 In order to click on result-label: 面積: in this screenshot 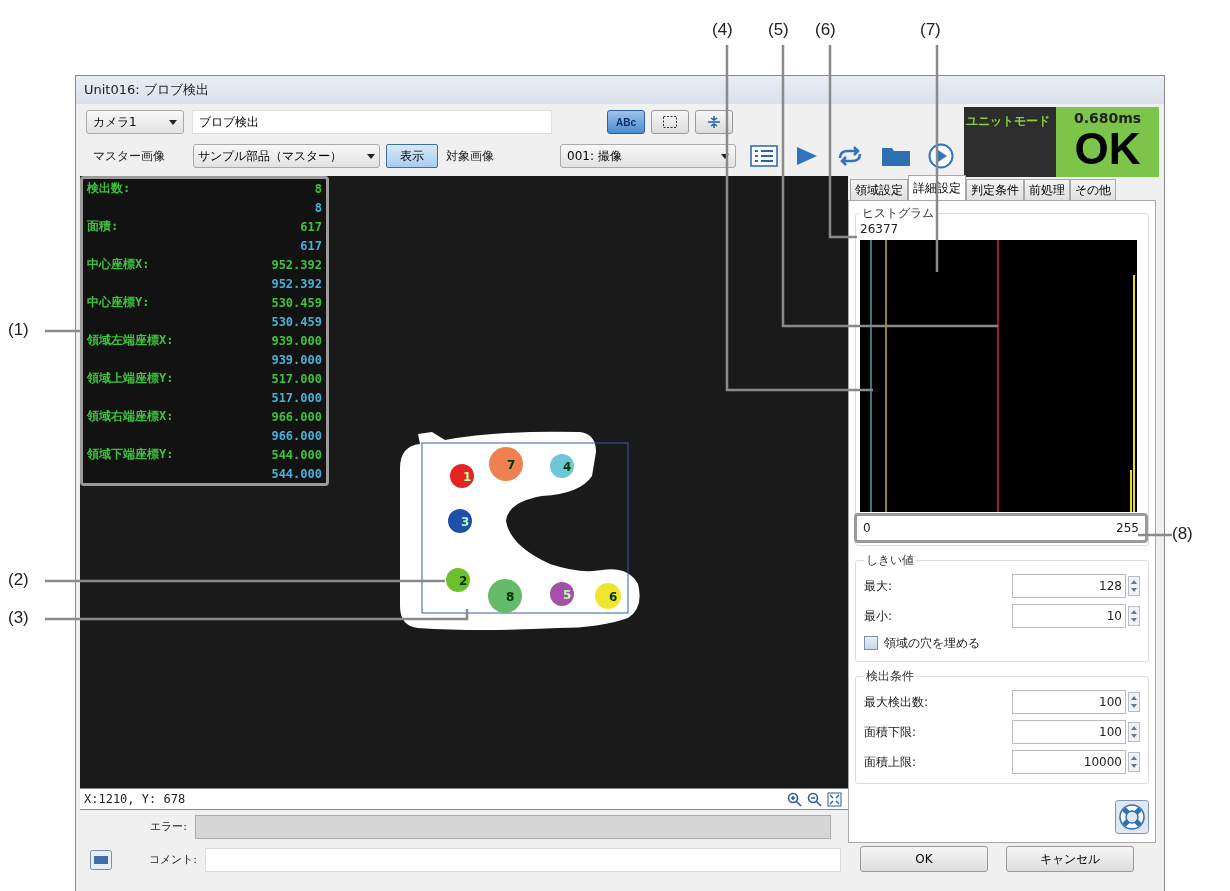, I will do `click(103, 226)`.